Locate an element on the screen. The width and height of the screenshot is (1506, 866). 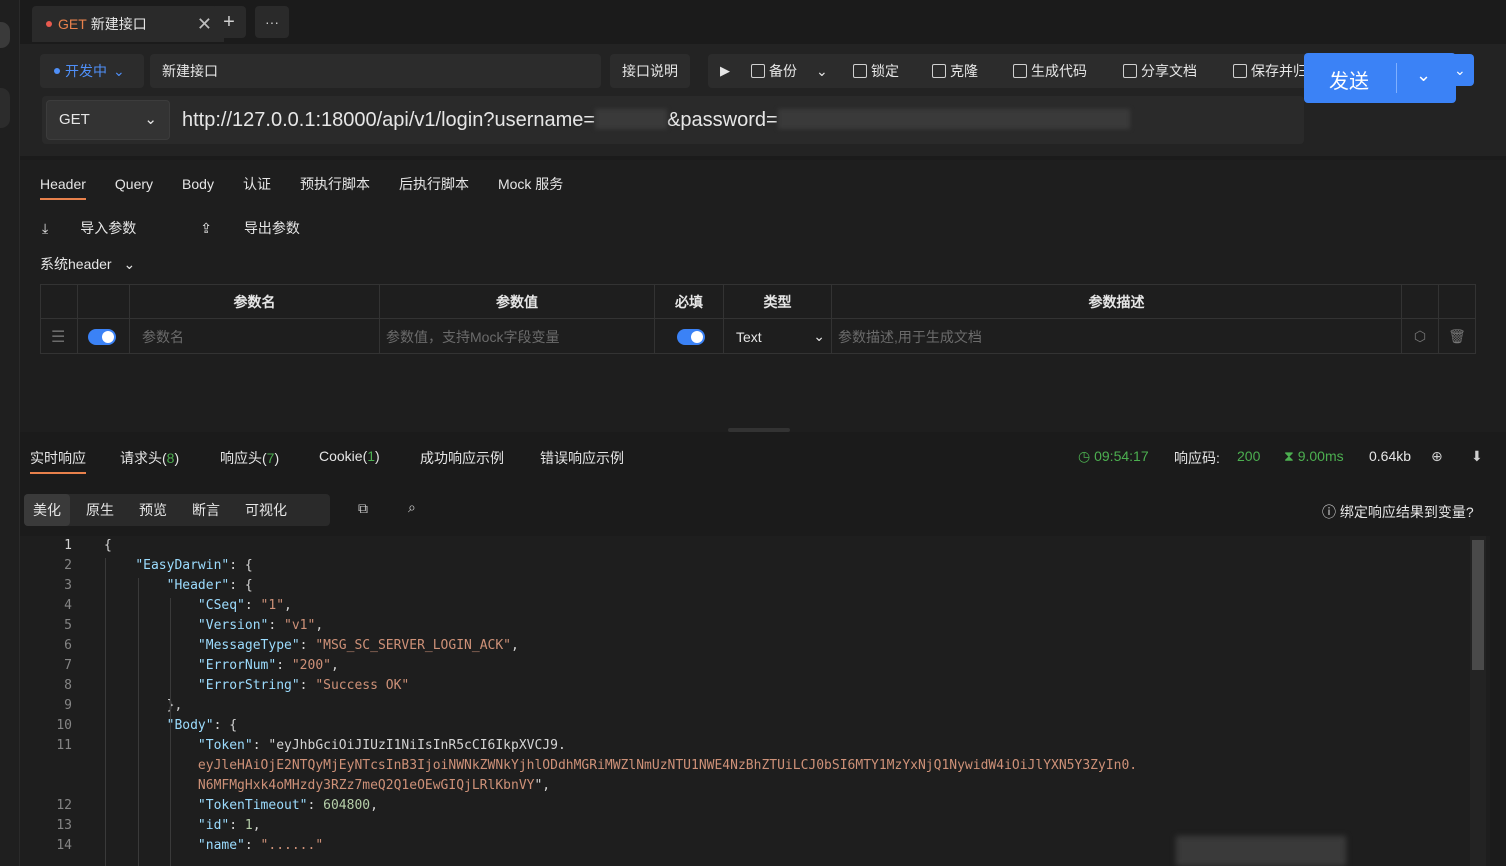
clone-icon is located at coordinates (939, 71).